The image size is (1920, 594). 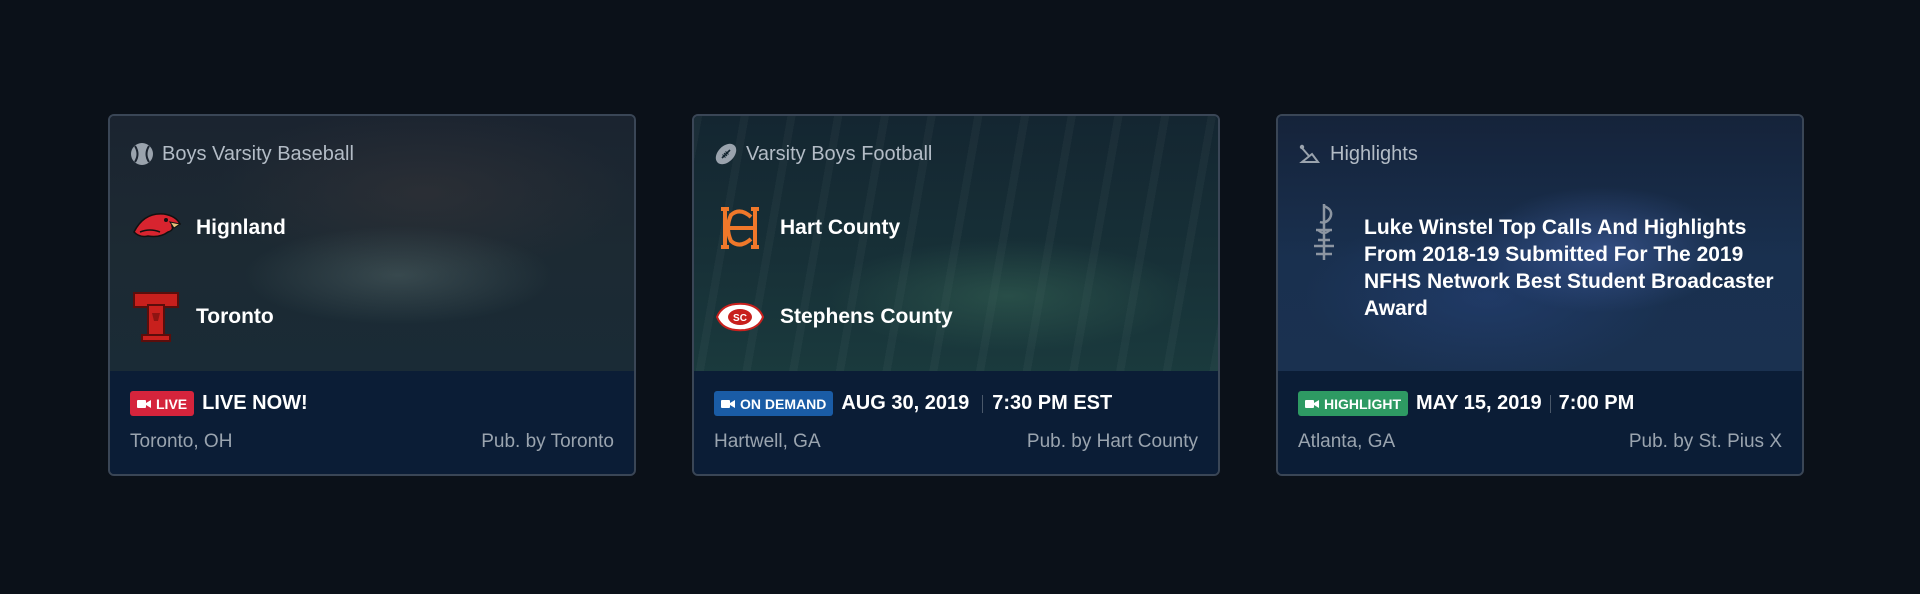 What do you see at coordinates (1362, 403) in the screenshot?
I see `badge-label: HIGHLIGHT` at bounding box center [1362, 403].